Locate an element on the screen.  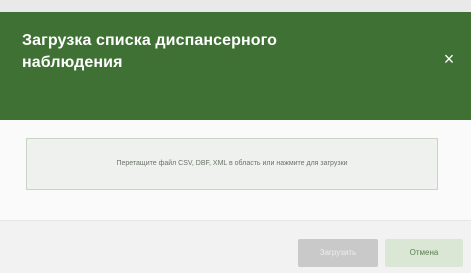
background-page-strip is located at coordinates (235, 6).